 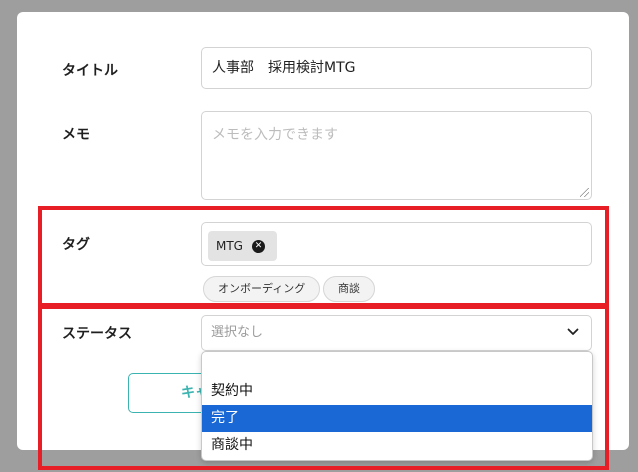 What do you see at coordinates (90, 71) in the screenshot?
I see `title-label: タイトル` at bounding box center [90, 71].